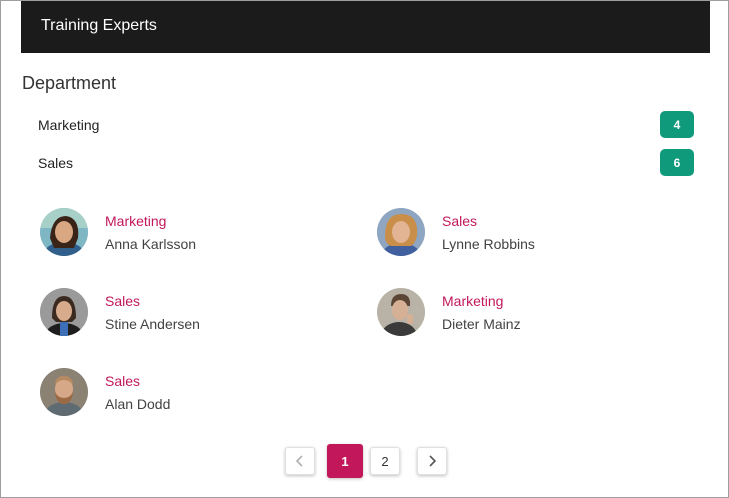  Describe the element at coordinates (357, 125) in the screenshot. I see `department-item-marketing: Marketing 4` at that location.